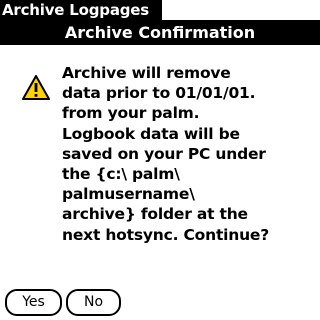 This screenshot has width=320, height=320. I want to click on warning-icon, so click(36, 87).